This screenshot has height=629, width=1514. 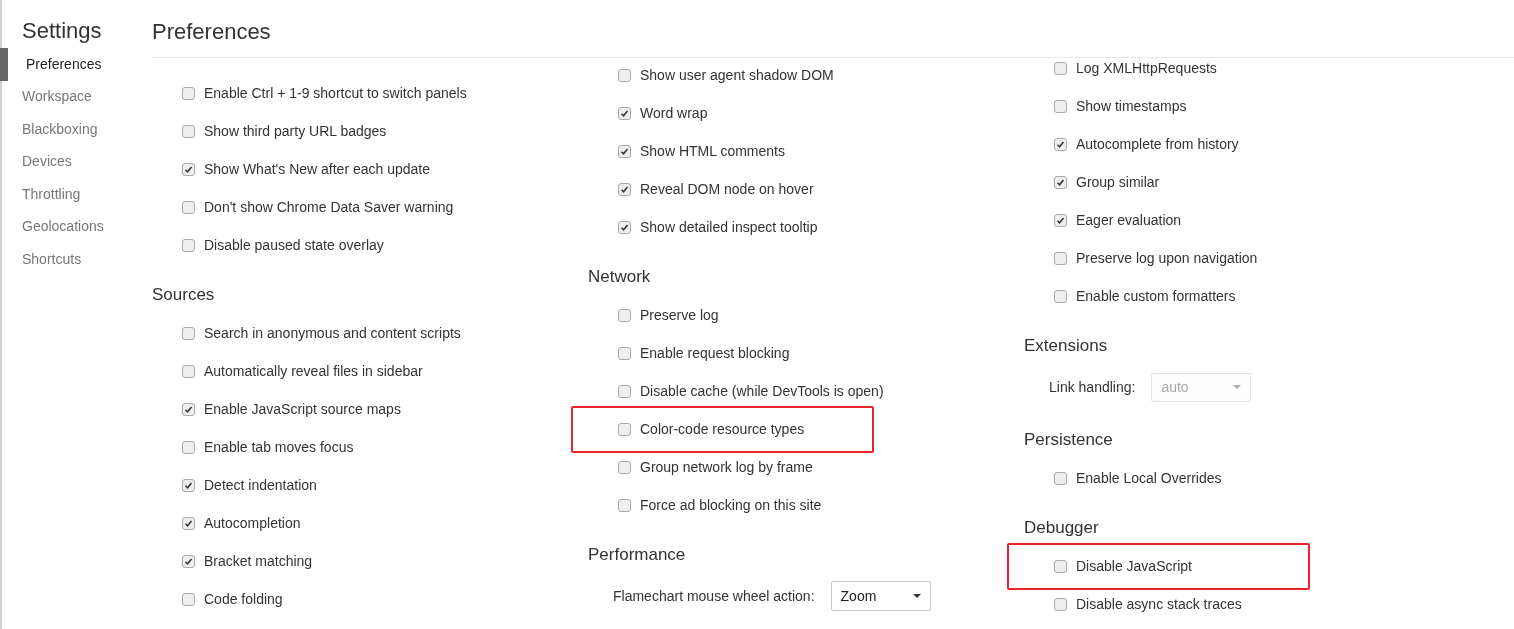 I want to click on section-title: Sources, so click(x=184, y=295).